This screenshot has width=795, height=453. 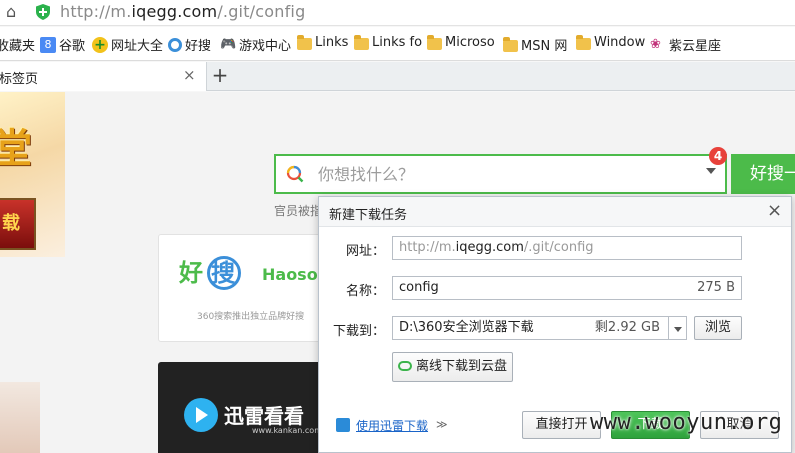 I want to click on search-dropdown-icon, so click(x=711, y=171).